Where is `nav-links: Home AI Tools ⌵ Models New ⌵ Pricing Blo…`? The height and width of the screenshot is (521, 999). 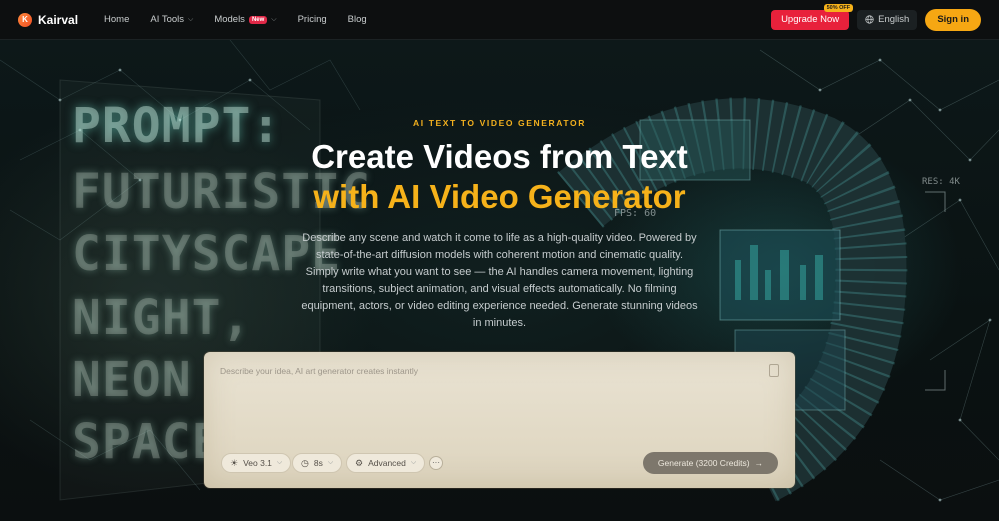
nav-links: Home AI Tools ⌵ Models New ⌵ Pricing Blo… is located at coordinates (246, 19).